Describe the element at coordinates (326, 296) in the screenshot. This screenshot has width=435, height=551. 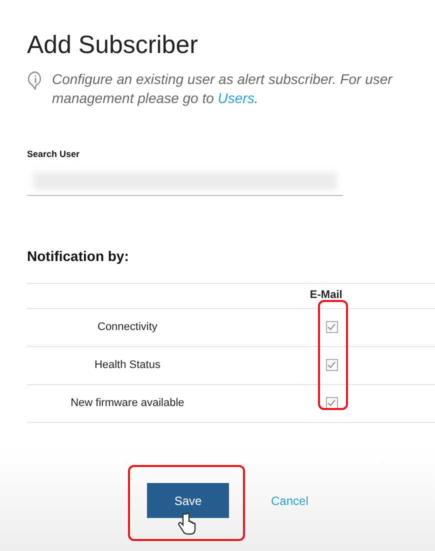
I see `column-header: E-Mail` at that location.